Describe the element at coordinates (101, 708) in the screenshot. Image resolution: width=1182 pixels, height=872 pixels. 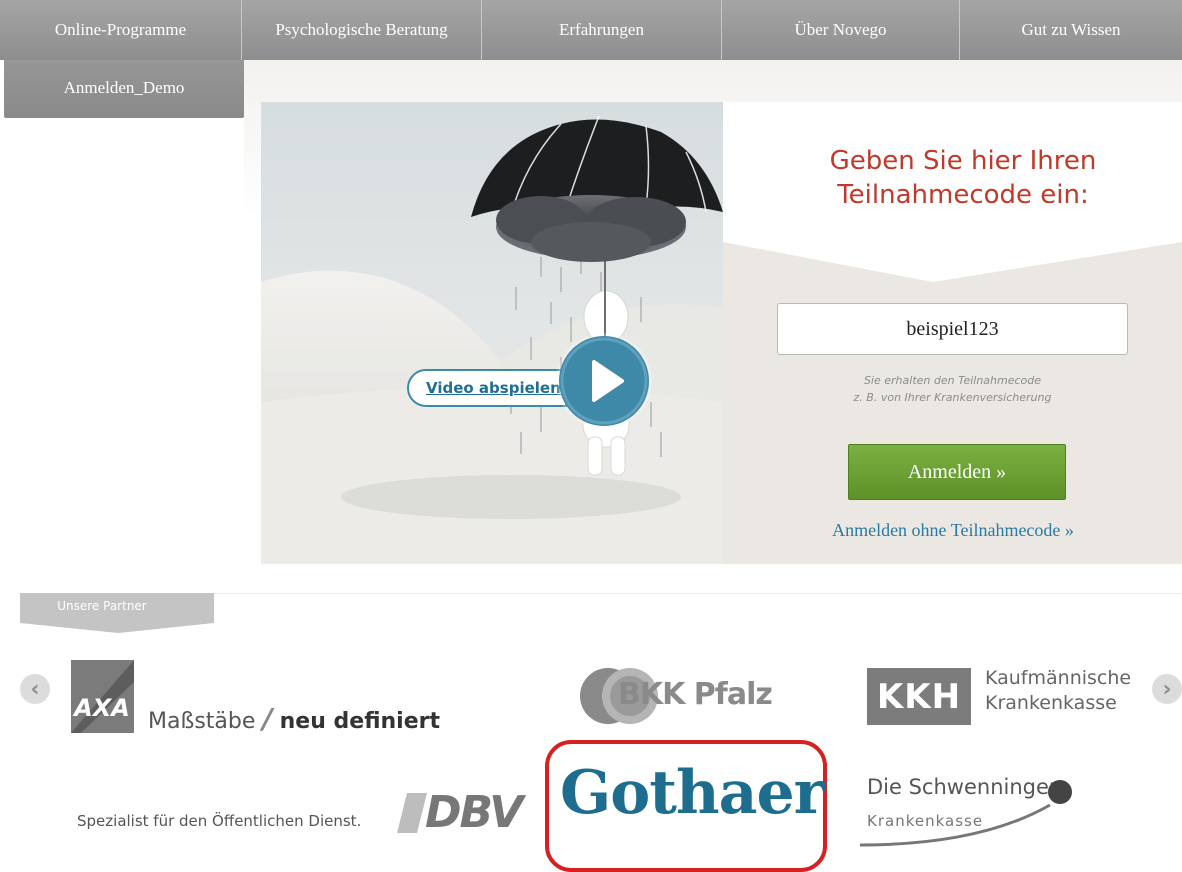
I see `axa-logo-text: AXA` at that location.